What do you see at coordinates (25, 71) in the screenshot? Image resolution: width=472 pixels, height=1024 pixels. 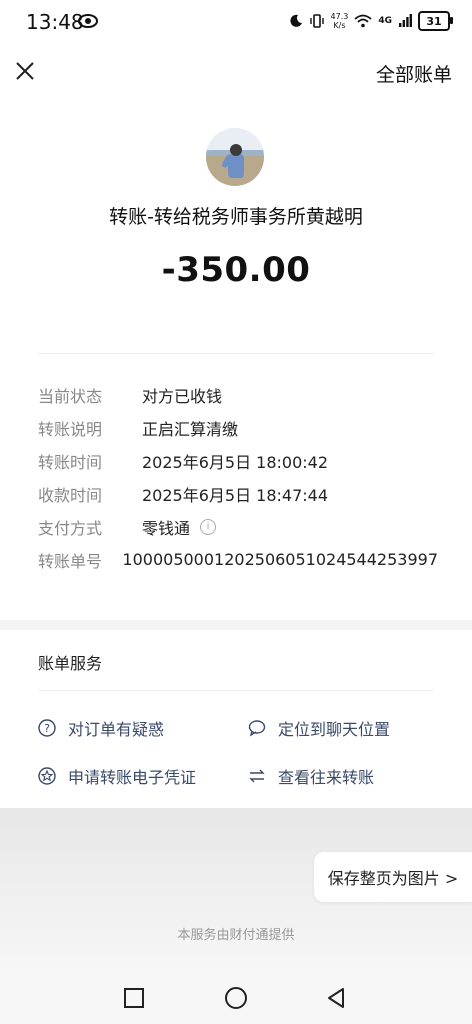 I see `close-icon` at bounding box center [25, 71].